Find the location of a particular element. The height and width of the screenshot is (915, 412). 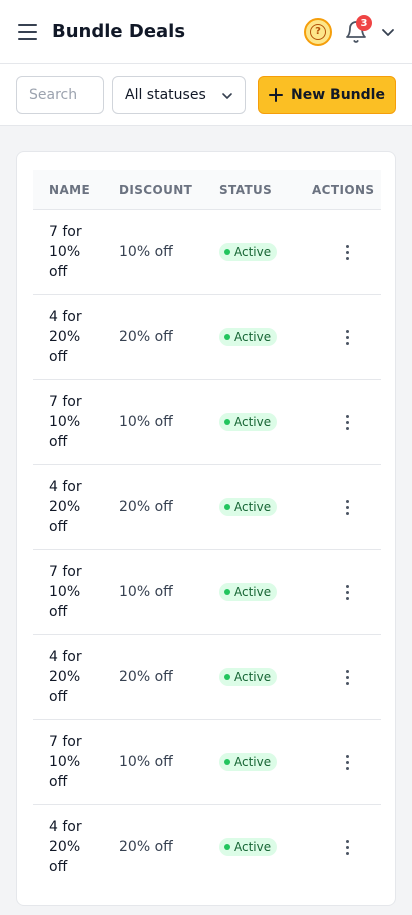

new-bundle-button: New Bundle is located at coordinates (327, 95).